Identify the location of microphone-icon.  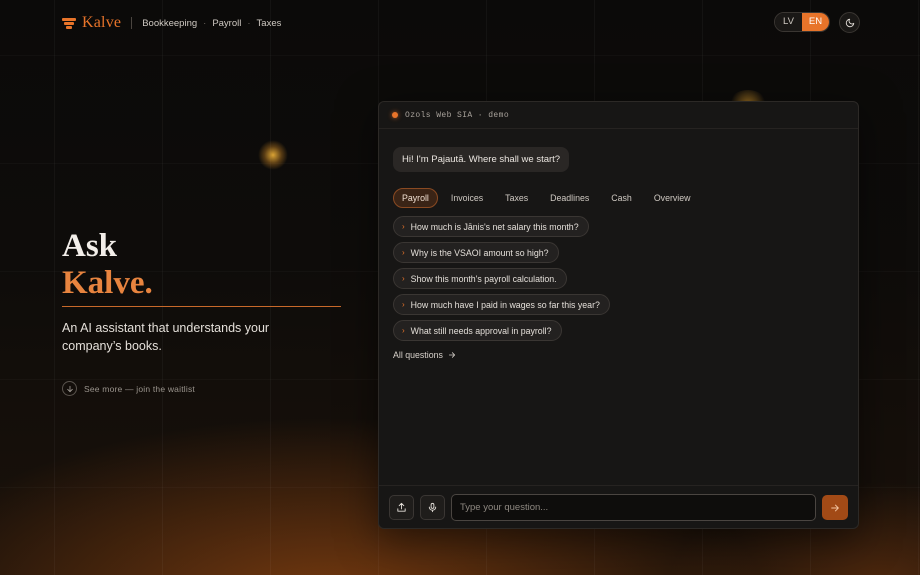
(432, 507).